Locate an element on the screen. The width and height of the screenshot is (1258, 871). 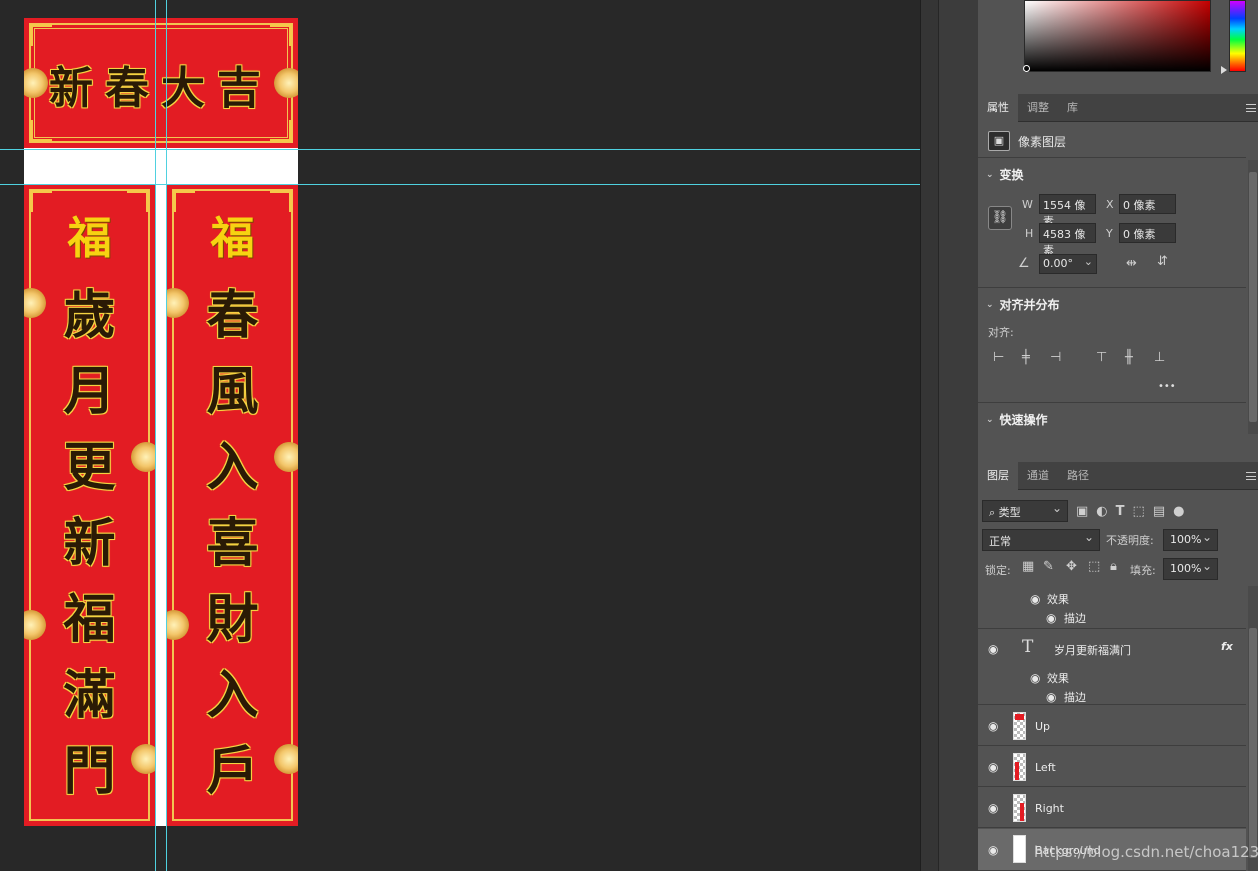
couplet-text: 春風入喜財入戶 is located at coordinates (232, 544).